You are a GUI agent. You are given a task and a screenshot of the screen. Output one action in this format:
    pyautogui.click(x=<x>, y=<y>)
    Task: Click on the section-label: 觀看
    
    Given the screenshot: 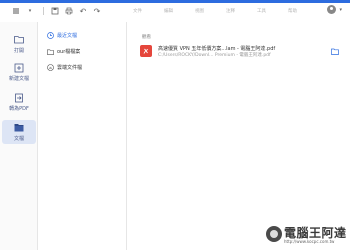 What is the action you would take?
    pyautogui.click(x=146, y=37)
    